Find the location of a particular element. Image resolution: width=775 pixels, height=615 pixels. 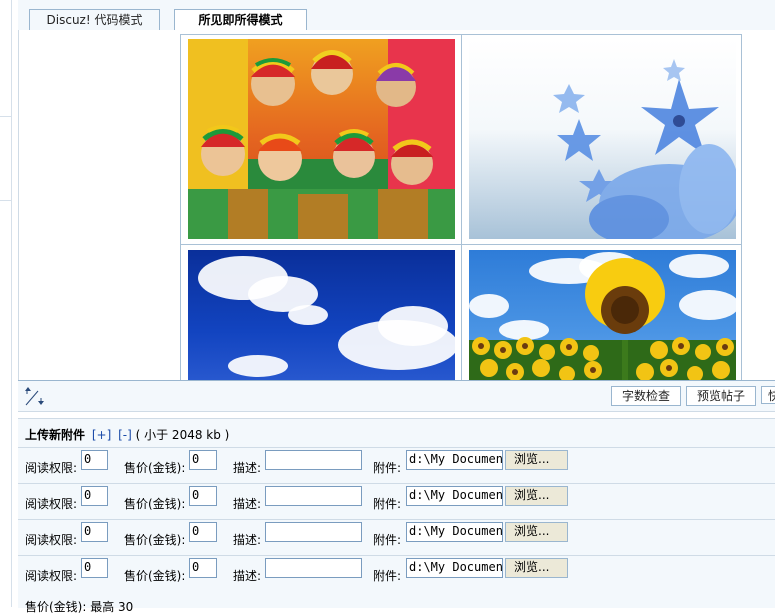

add-attachment-link: [+] is located at coordinates (101, 435).